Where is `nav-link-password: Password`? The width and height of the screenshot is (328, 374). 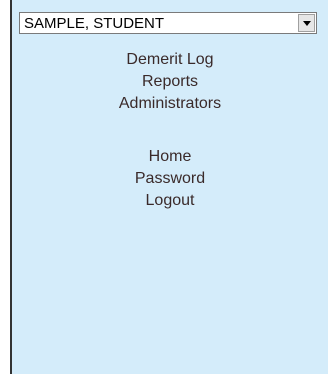 nav-link-password: Password is located at coordinates (170, 179).